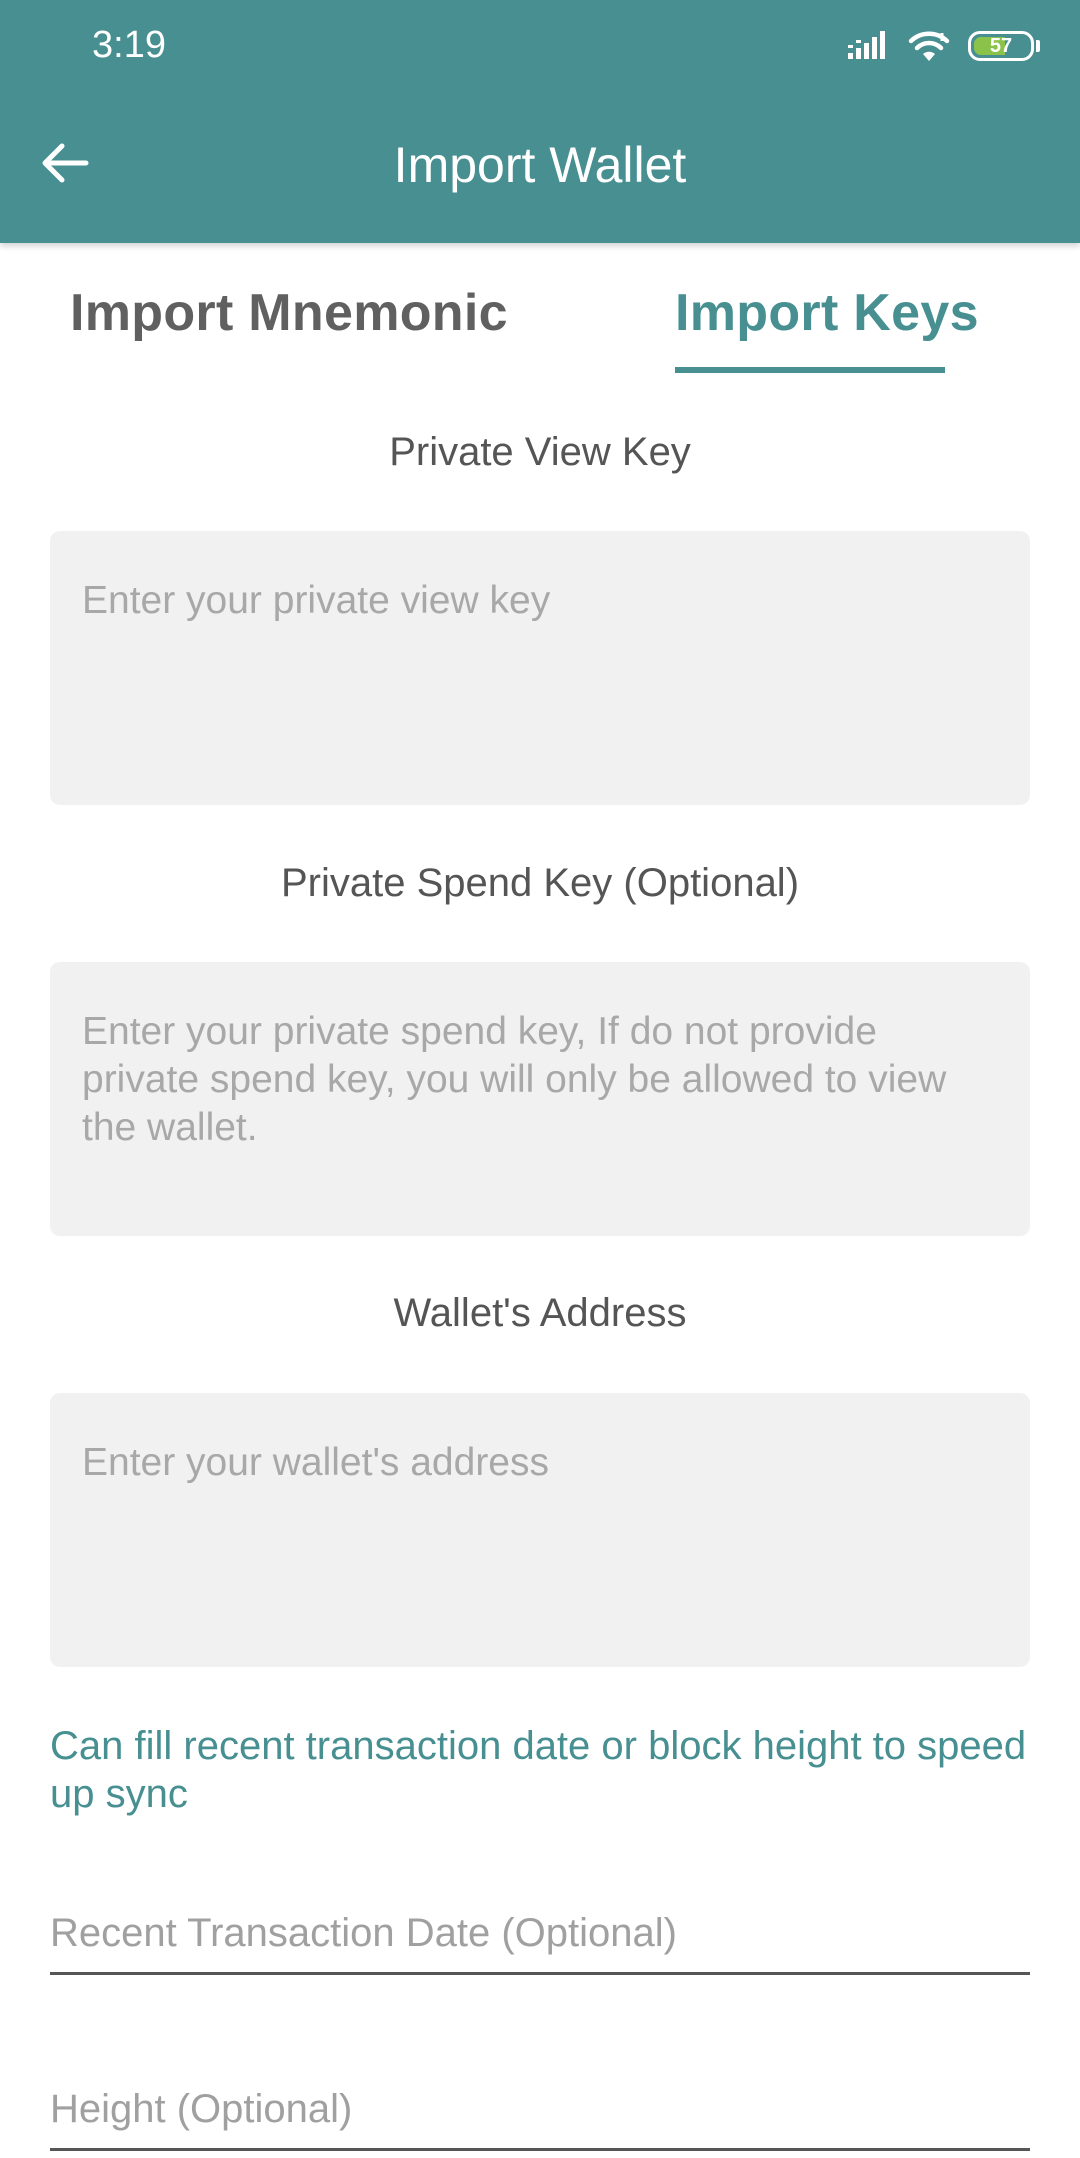 The height and width of the screenshot is (2158, 1080). What do you see at coordinates (540, 1935) in the screenshot?
I see `recent-transaction-date-input` at bounding box center [540, 1935].